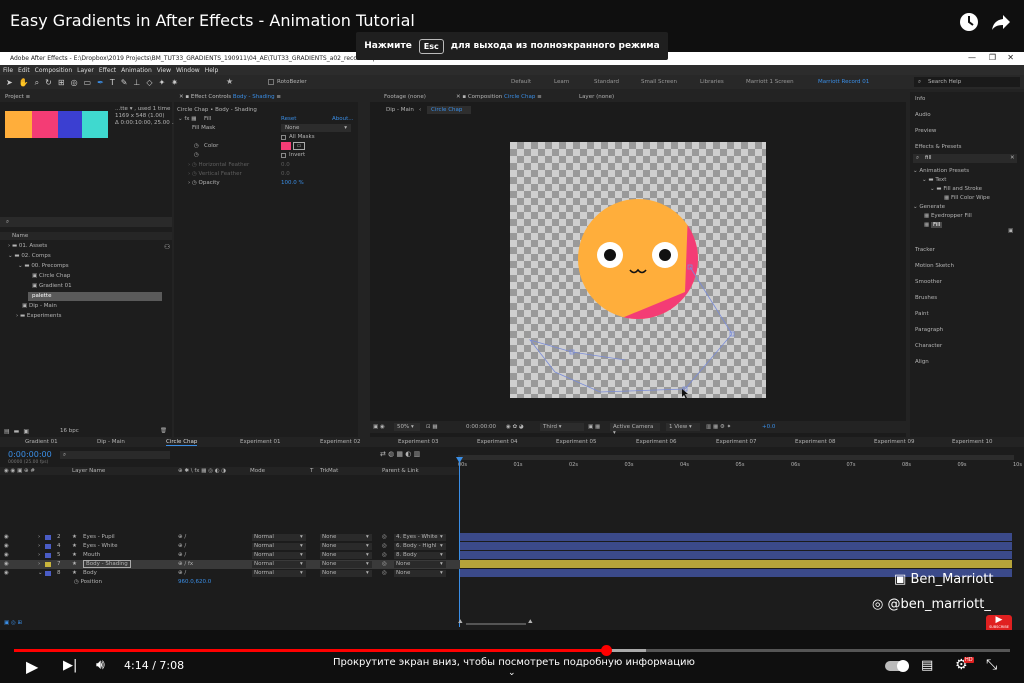  What do you see at coordinates (965, 158) in the screenshot?
I see `effects-search-field: ⌕ fill ✕` at bounding box center [965, 158].